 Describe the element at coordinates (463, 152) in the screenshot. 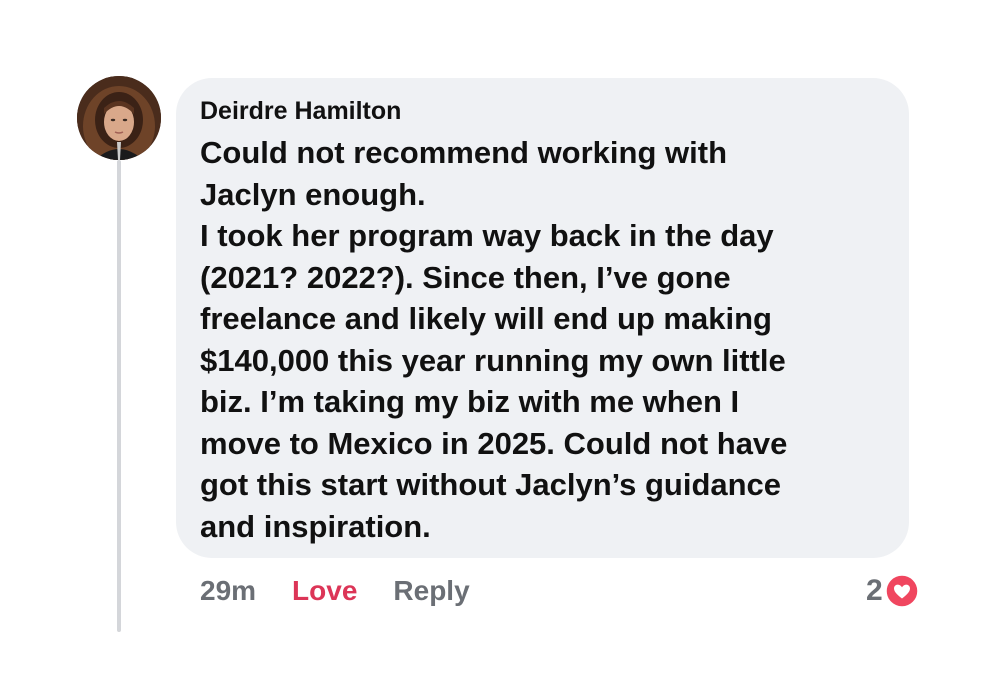

I see `comment-line: Could not recommend working with` at that location.